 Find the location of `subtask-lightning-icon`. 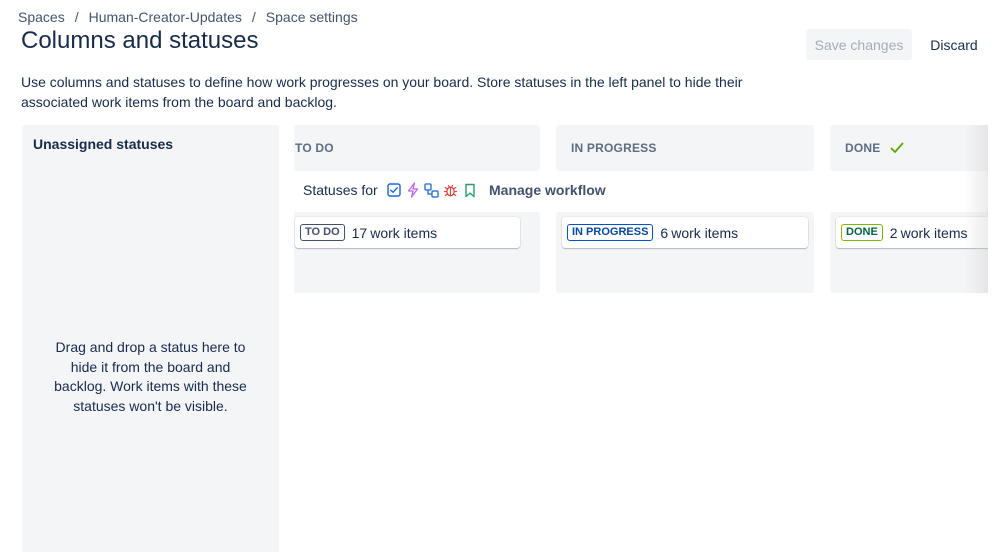

subtask-lightning-icon is located at coordinates (413, 190).